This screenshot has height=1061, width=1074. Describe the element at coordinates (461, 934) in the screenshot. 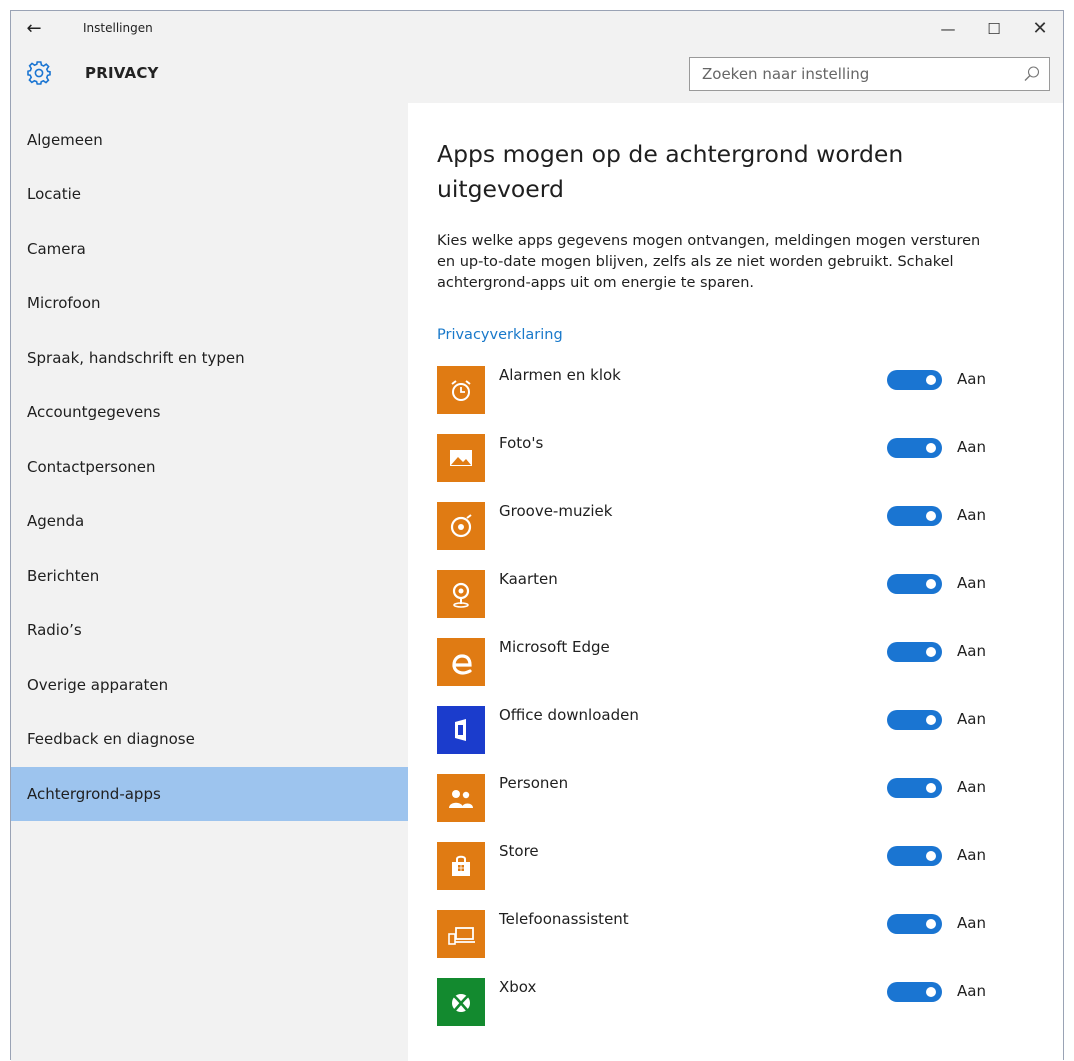

I see `phone-companion-icon` at that location.